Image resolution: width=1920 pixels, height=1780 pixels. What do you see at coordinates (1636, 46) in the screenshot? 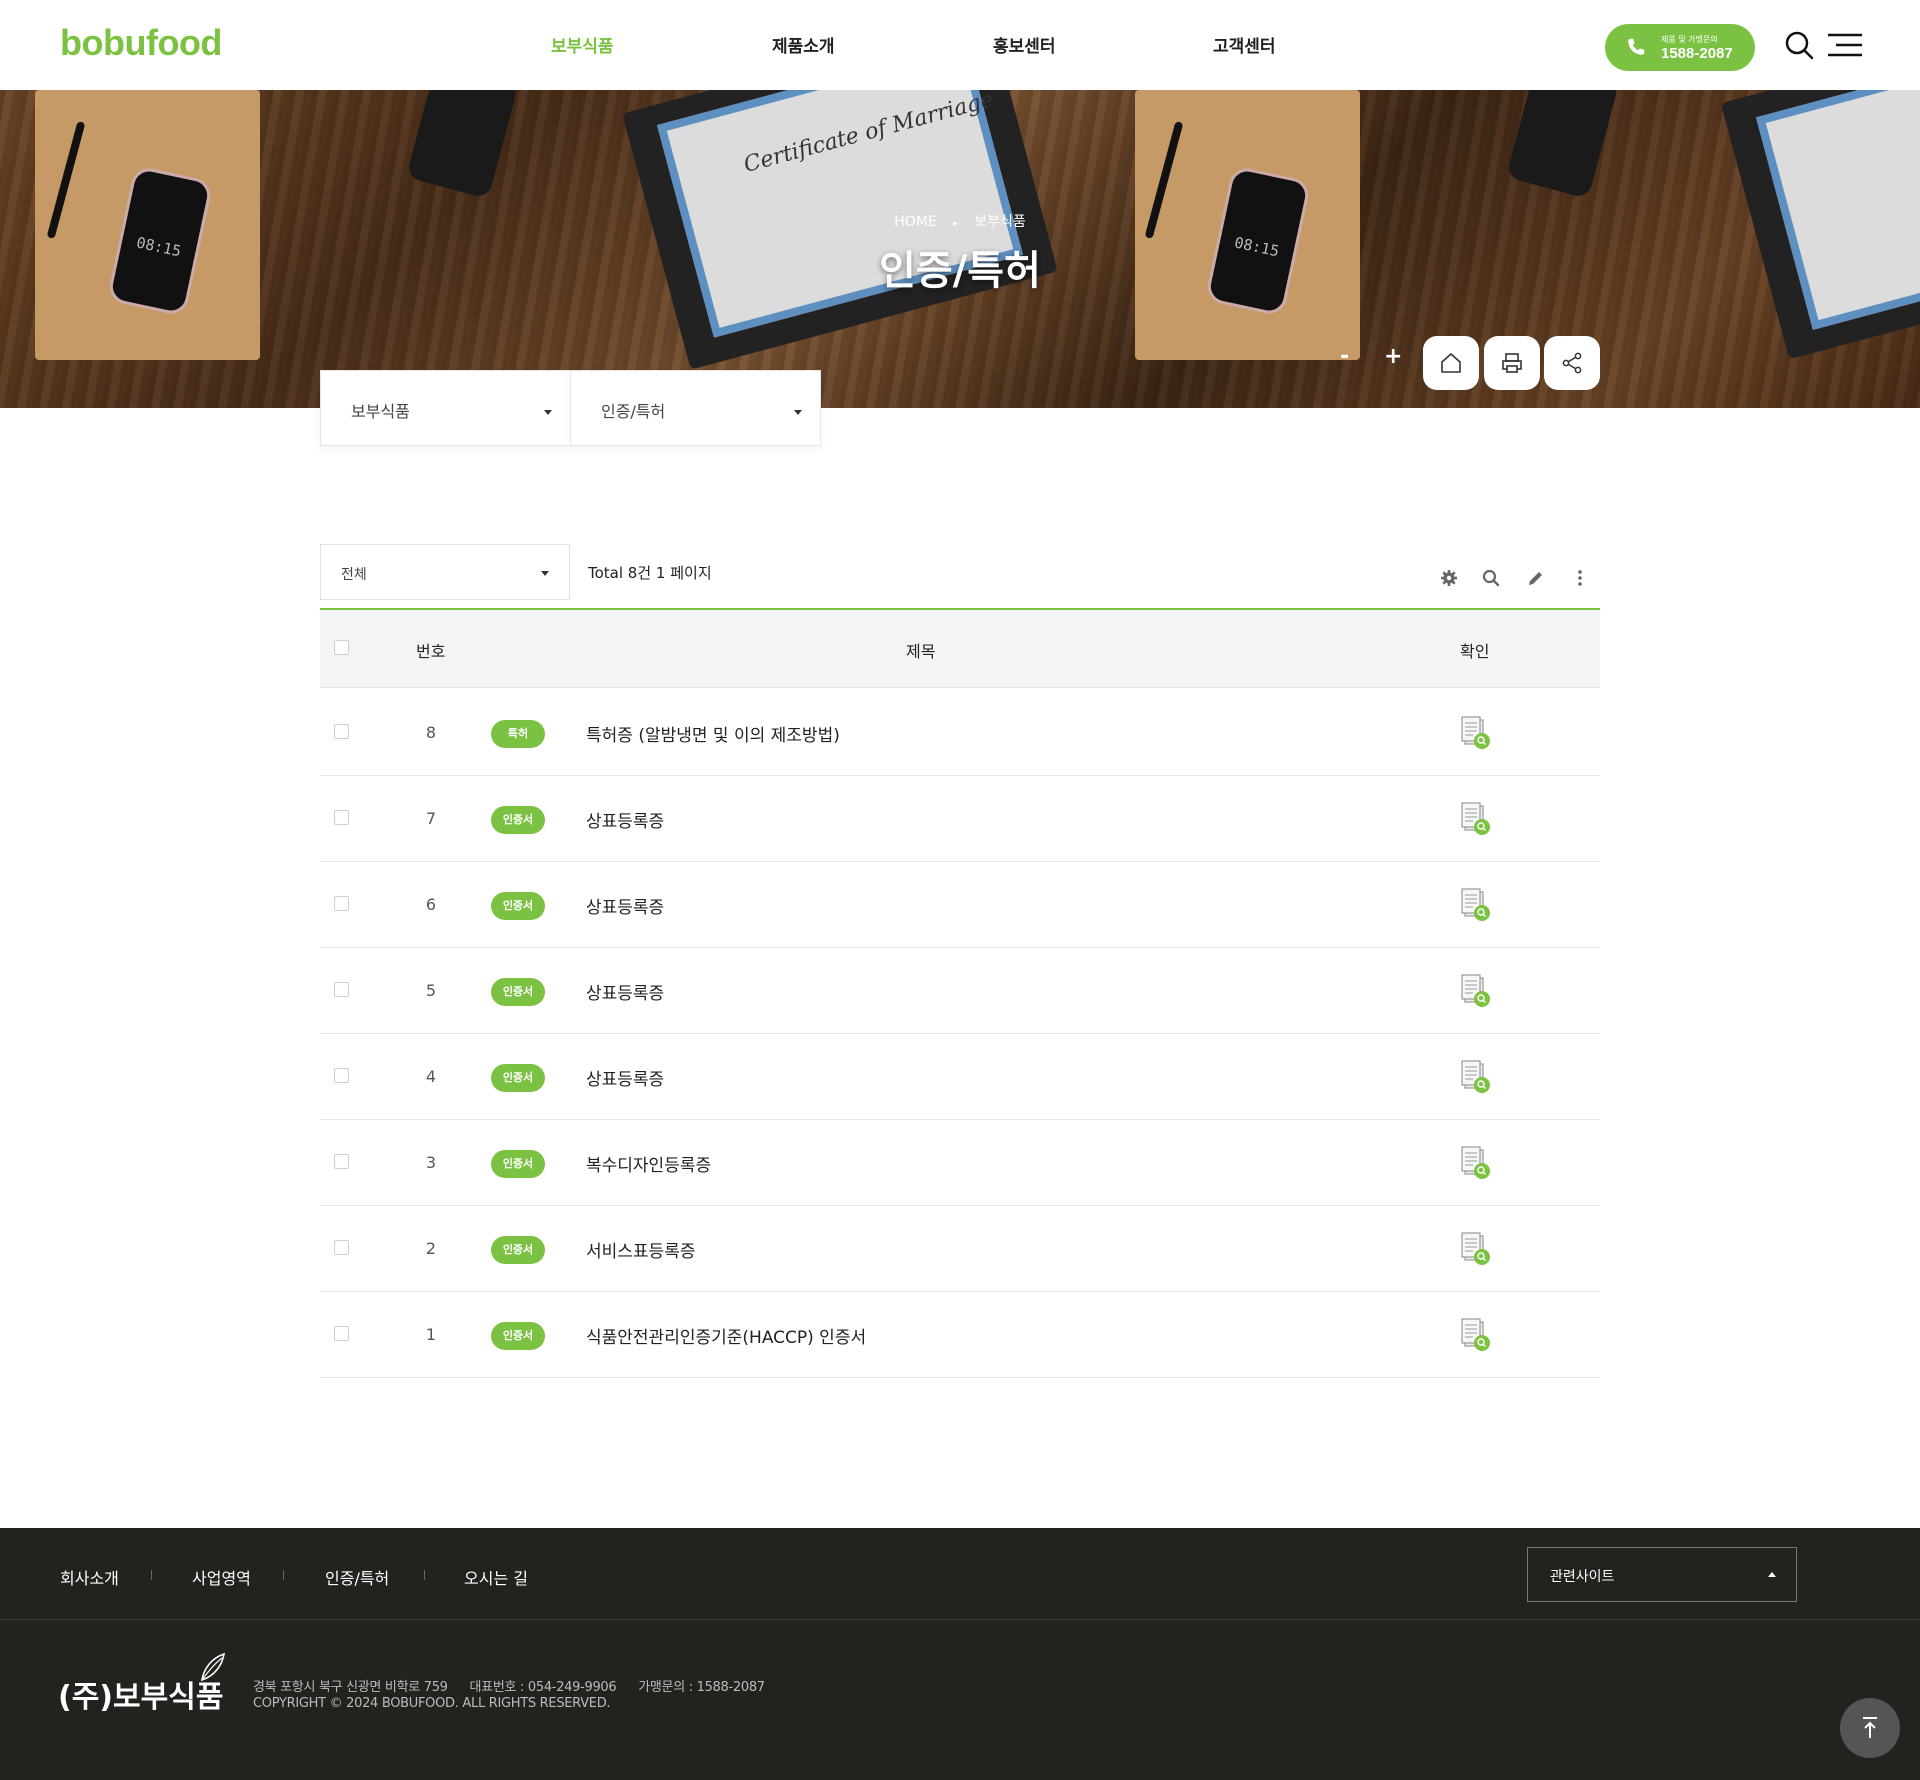
I see `phone-icon` at bounding box center [1636, 46].